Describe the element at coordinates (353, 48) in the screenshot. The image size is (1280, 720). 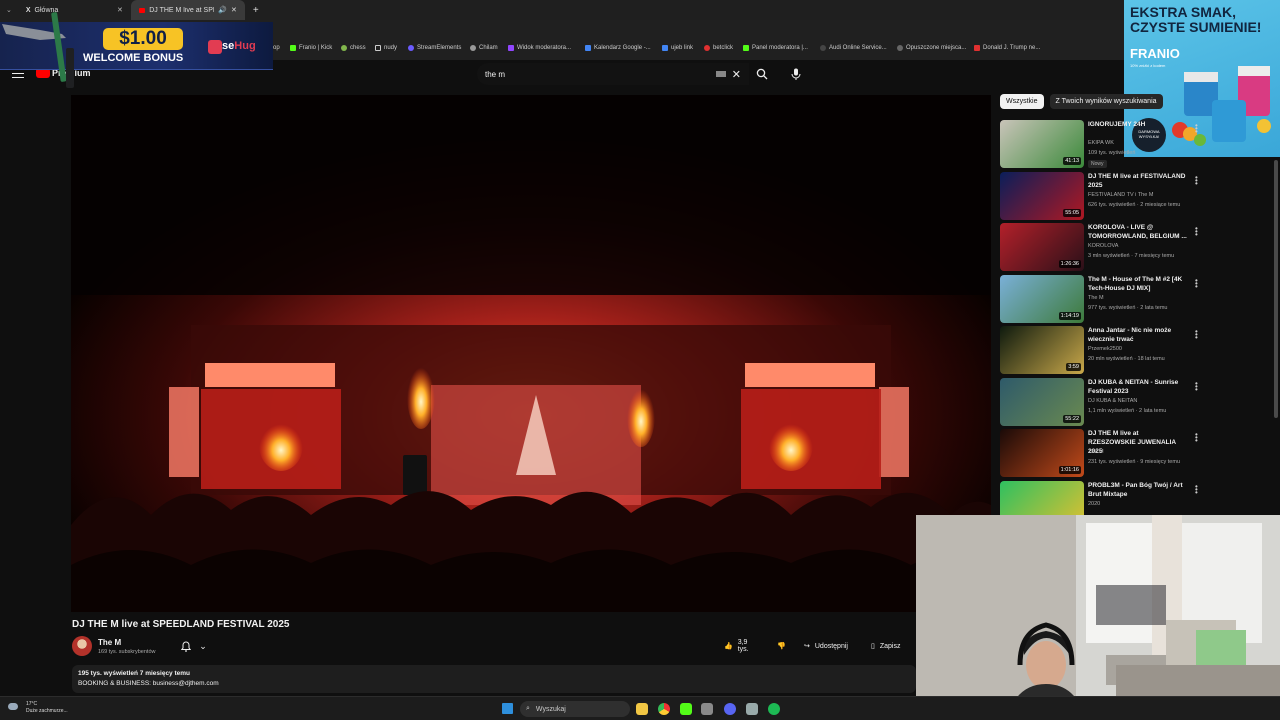
I see `bookmark-chess: chess` at that location.